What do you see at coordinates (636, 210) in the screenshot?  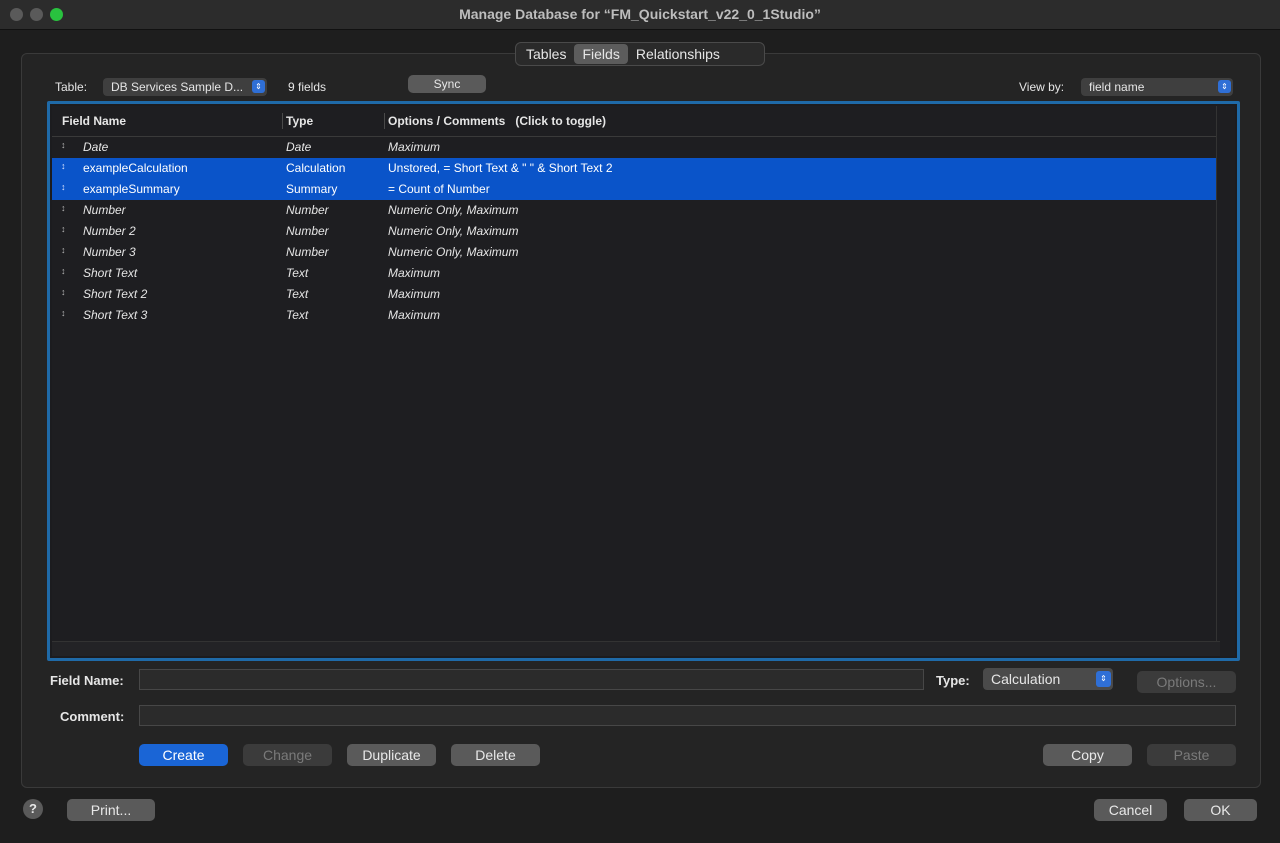 I see `table-row: ↕ Number Number Numeric Only, Maximum` at bounding box center [636, 210].